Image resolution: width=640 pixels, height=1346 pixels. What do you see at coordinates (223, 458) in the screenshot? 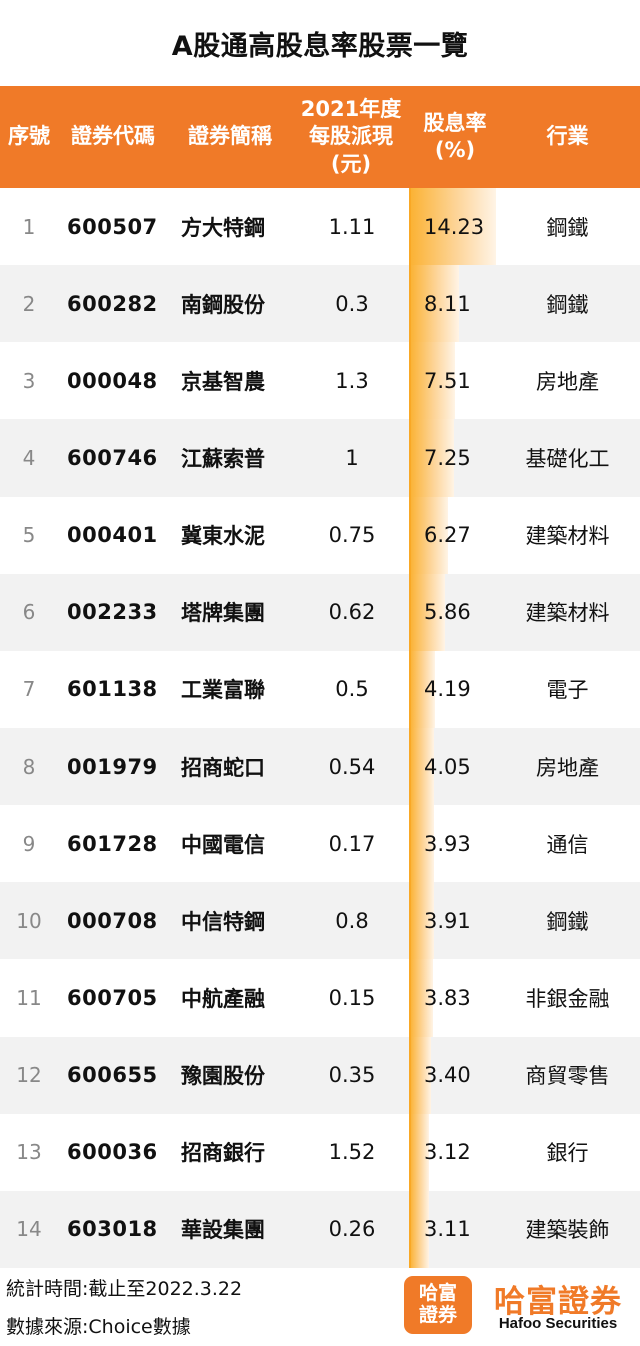
I see `row-name: 江蘇索普` at bounding box center [223, 458].